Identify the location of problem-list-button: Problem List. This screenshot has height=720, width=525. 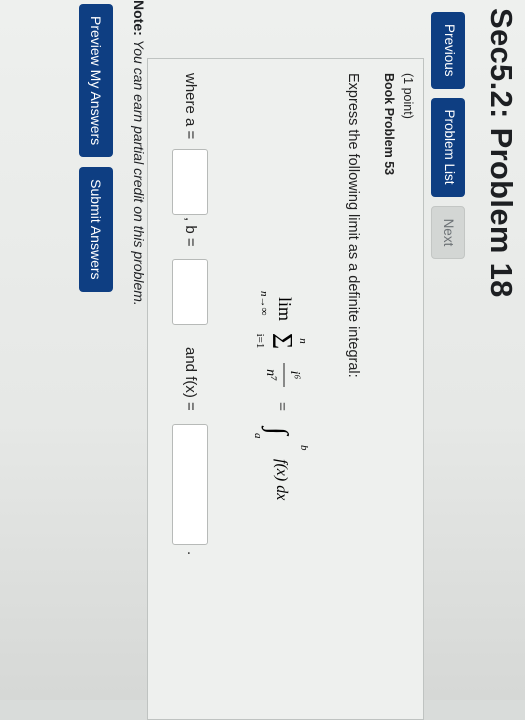
(448, 147).